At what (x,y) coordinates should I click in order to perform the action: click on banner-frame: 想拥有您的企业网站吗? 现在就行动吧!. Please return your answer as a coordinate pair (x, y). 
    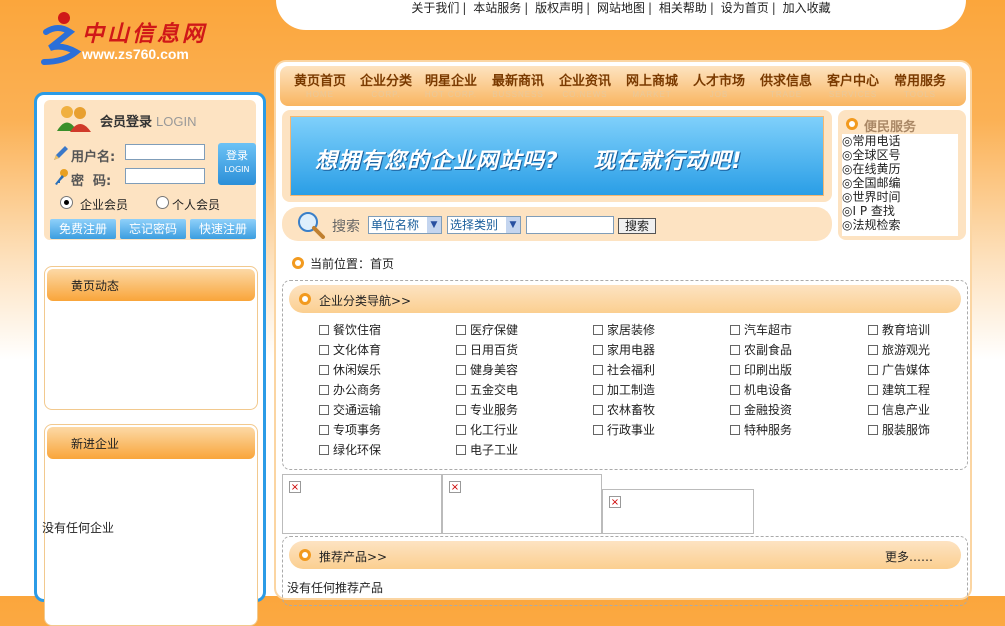
    Looking at the image, I should click on (557, 156).